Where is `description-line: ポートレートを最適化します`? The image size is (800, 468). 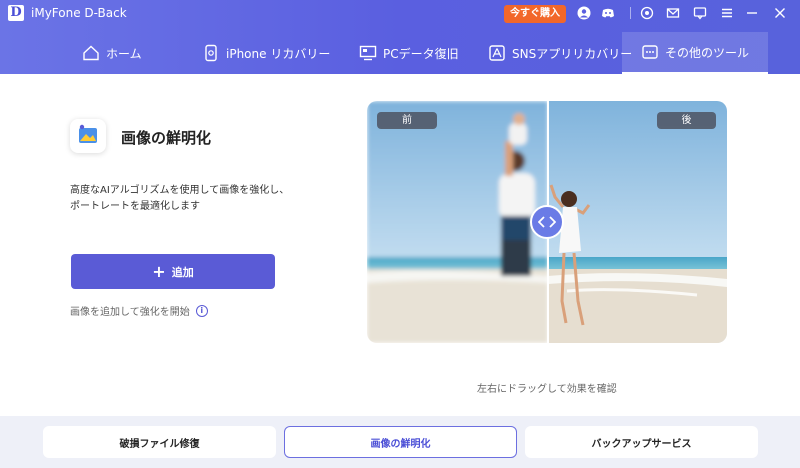 description-line: ポートレートを最適化します is located at coordinates (135, 206).